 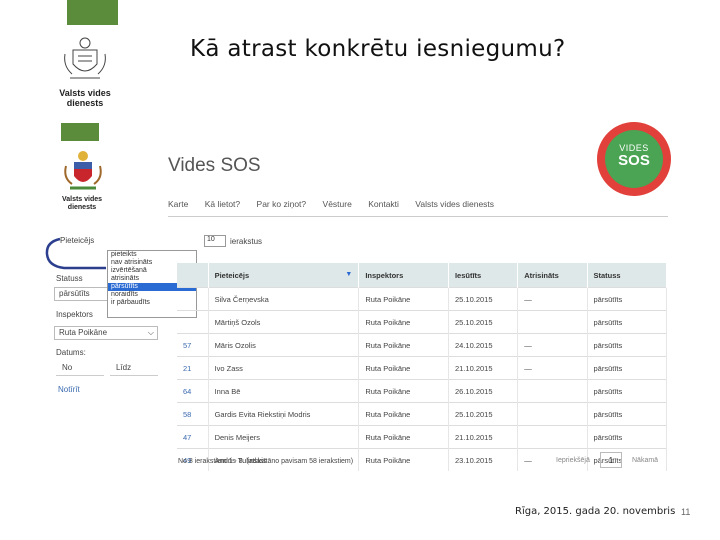 I want to click on sort-down-icon: ▼, so click(x=349, y=274).